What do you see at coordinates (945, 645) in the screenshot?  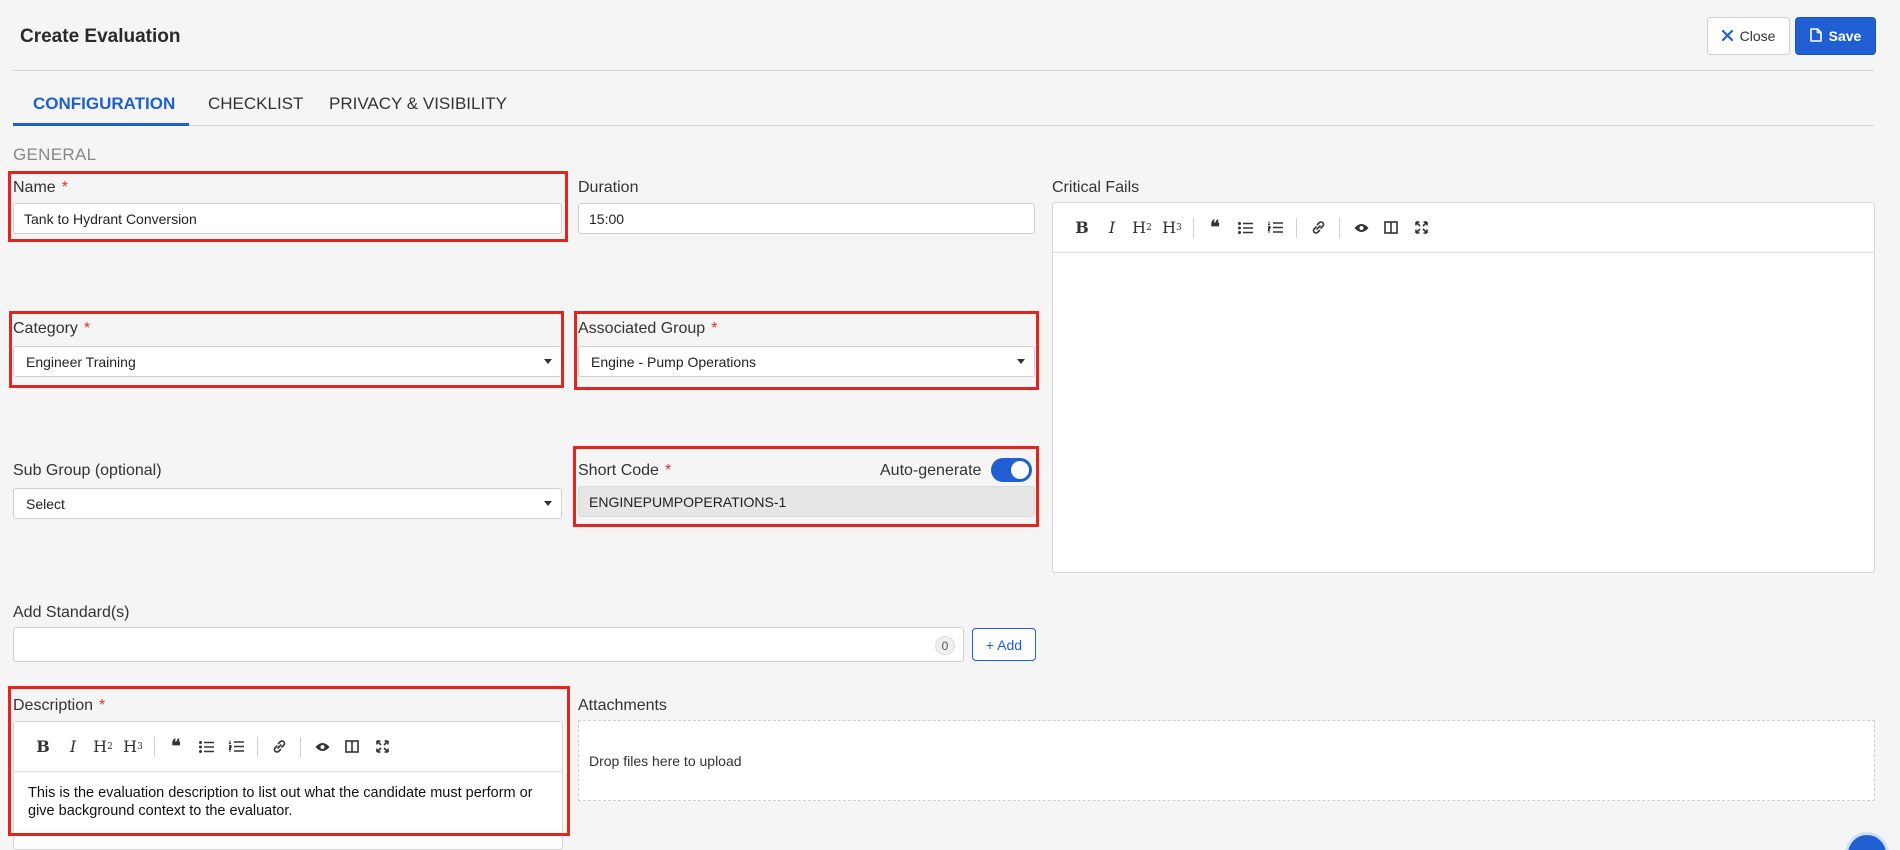 I see `standards-count-badge: 0` at bounding box center [945, 645].